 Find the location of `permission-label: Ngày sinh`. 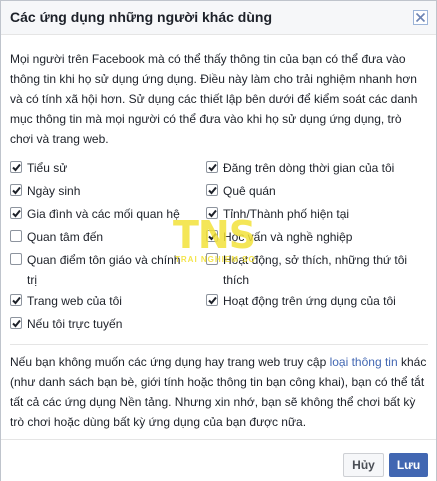

permission-label: Ngày sinh is located at coordinates (54, 191).